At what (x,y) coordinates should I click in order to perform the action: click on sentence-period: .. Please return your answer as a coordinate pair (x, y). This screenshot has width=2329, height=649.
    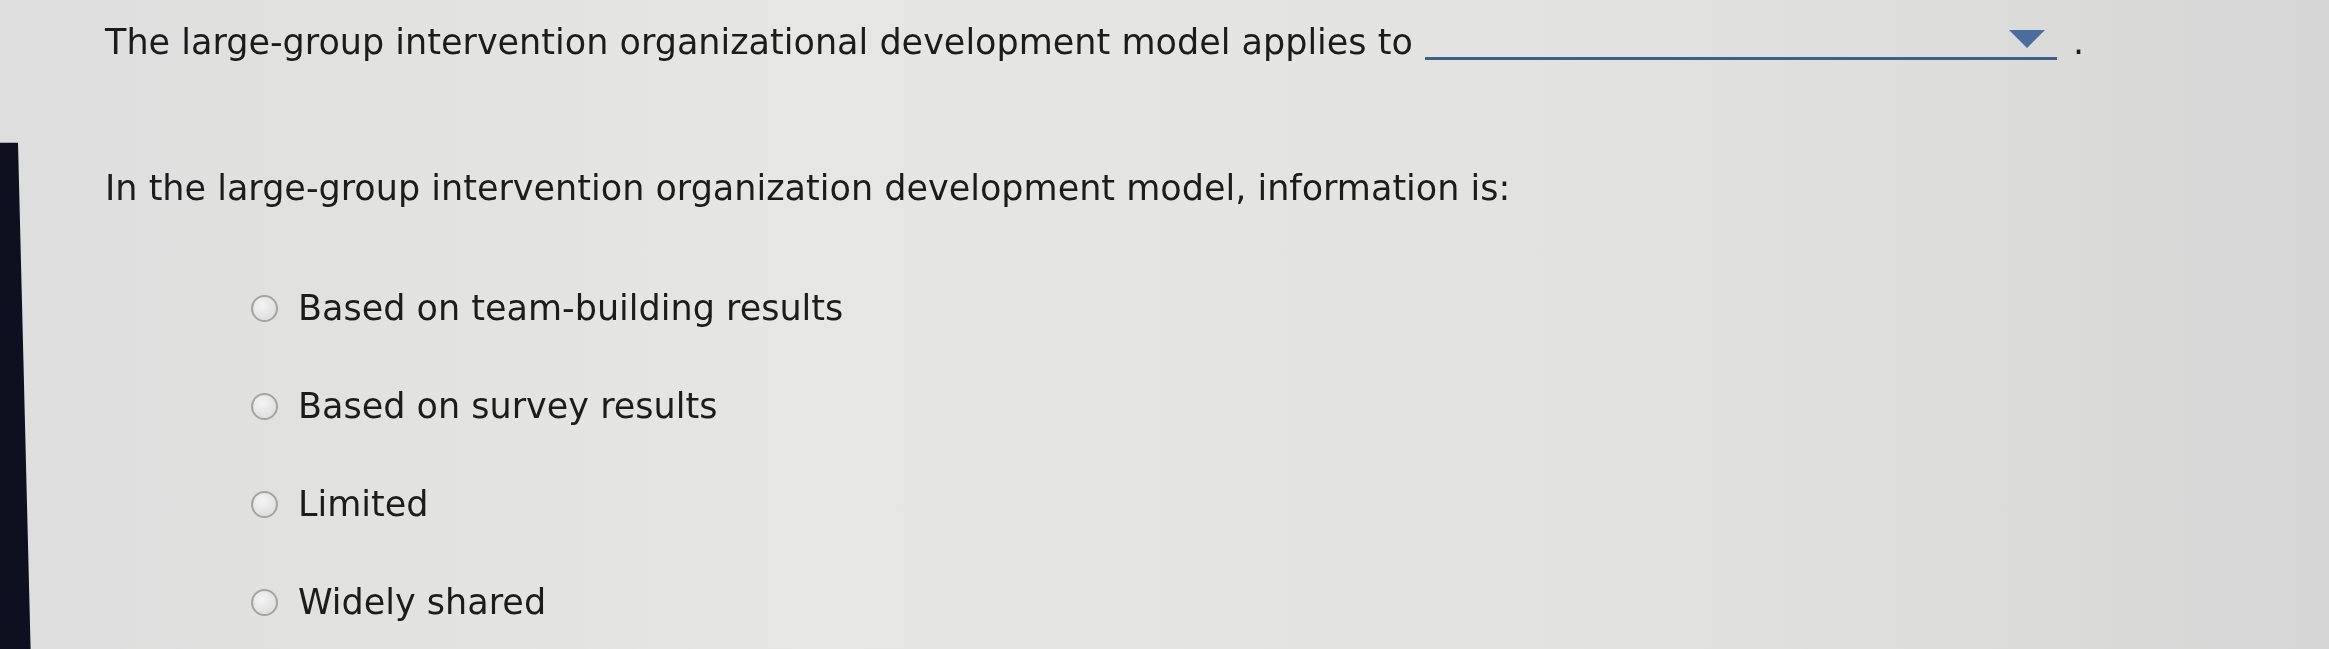
    Looking at the image, I should click on (2078, 42).